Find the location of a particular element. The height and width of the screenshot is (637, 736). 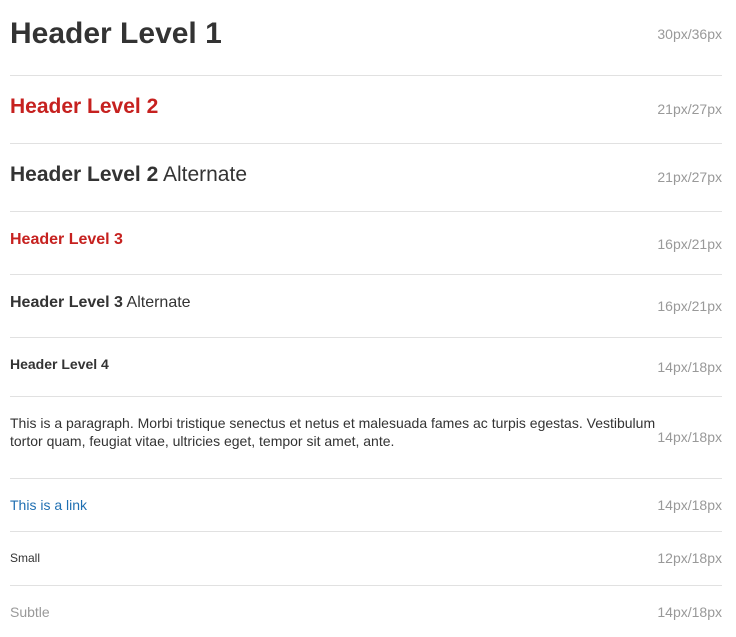

spec-paragraph: 14px/18px is located at coordinates (689, 437).